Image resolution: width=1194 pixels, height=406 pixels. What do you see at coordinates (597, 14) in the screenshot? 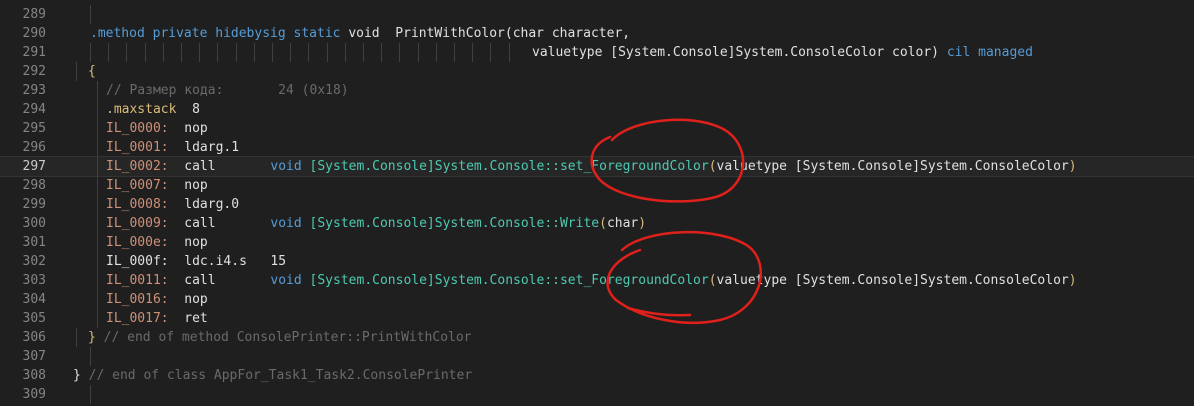
I see `code-line: 289` at bounding box center [597, 14].